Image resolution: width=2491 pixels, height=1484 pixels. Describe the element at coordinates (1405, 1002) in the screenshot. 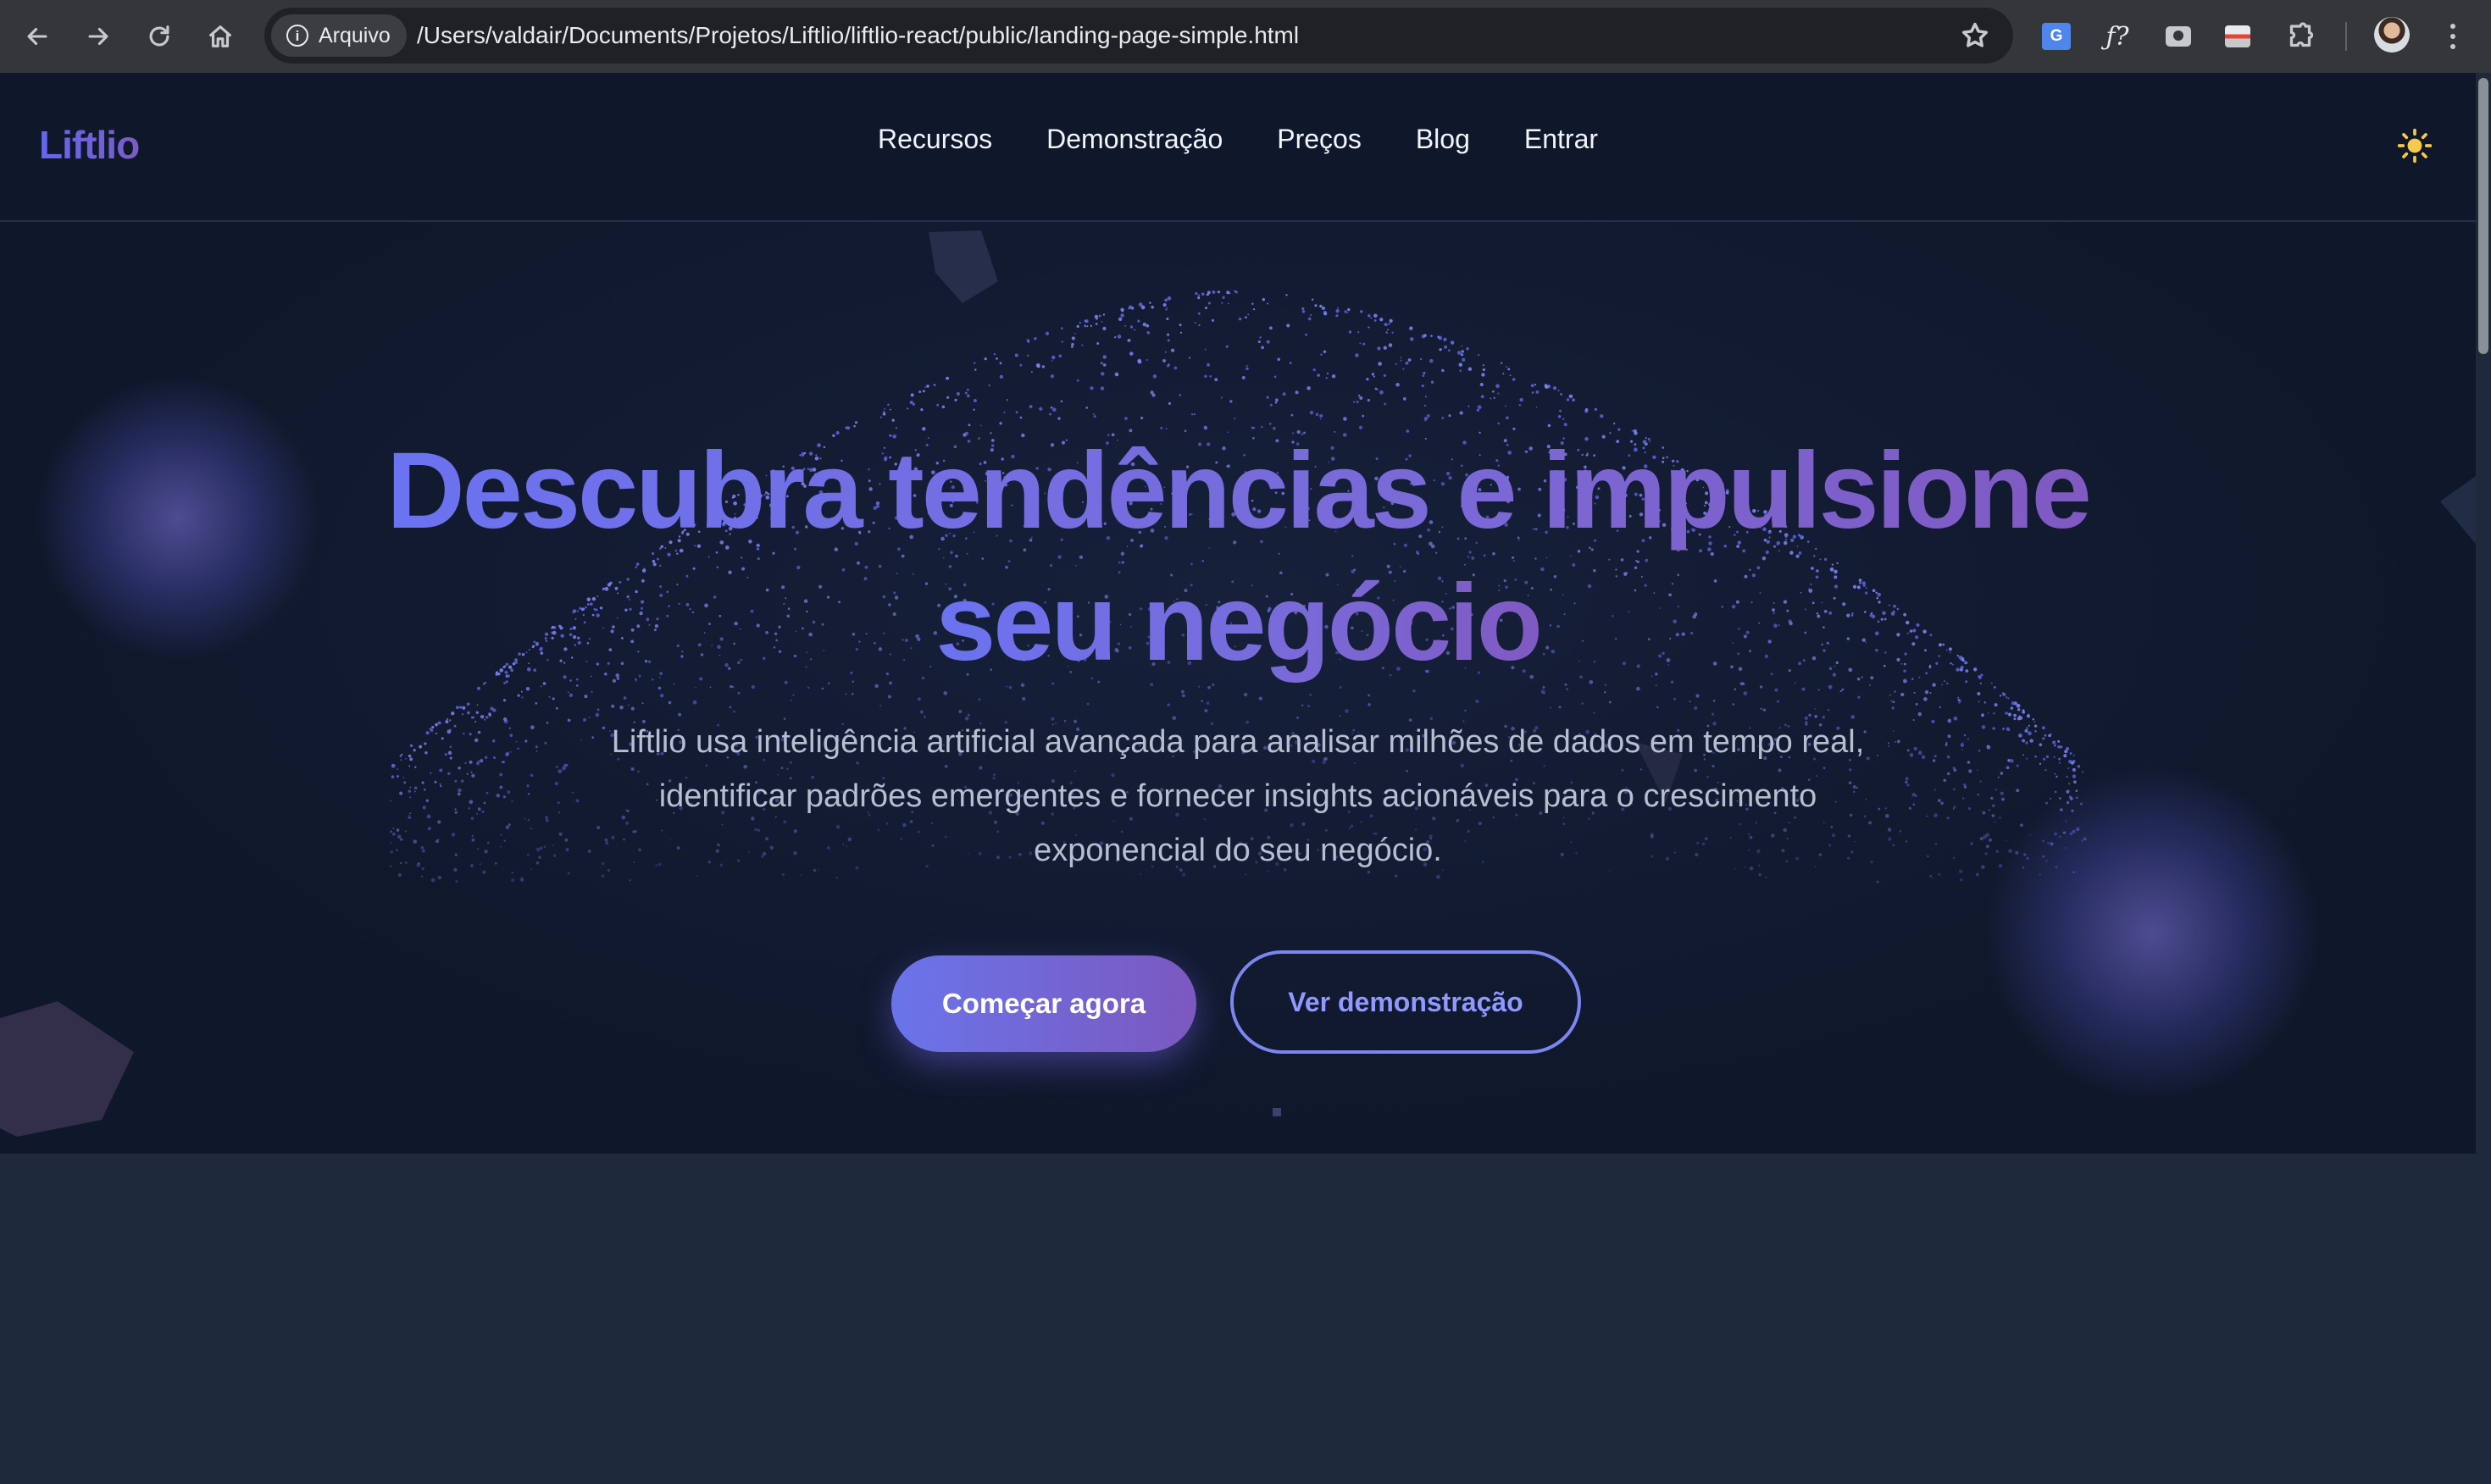

I see `view-demo-button: Ver demonstração` at that location.